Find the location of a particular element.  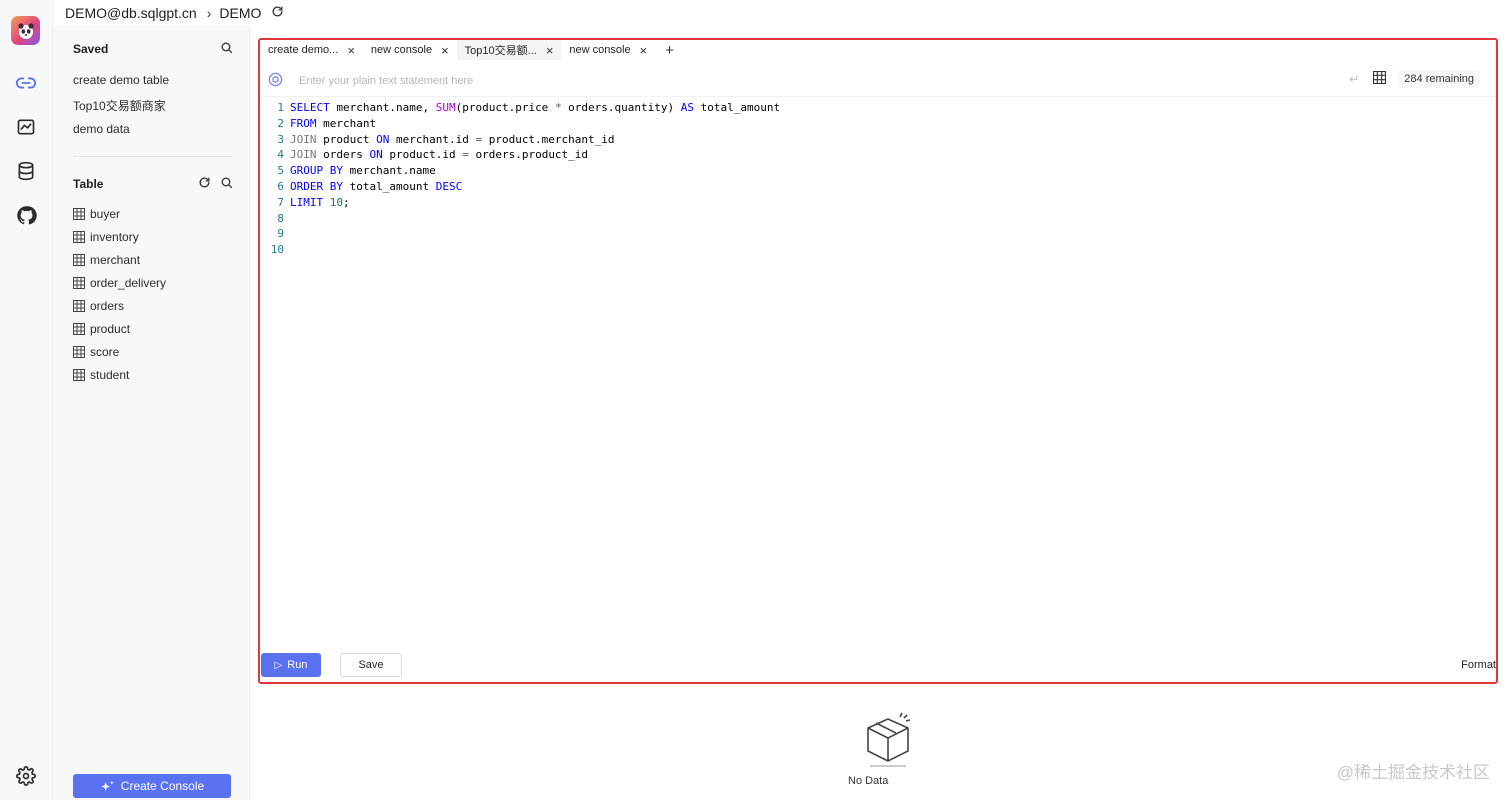

panda-logo-icon is located at coordinates (25, 30).